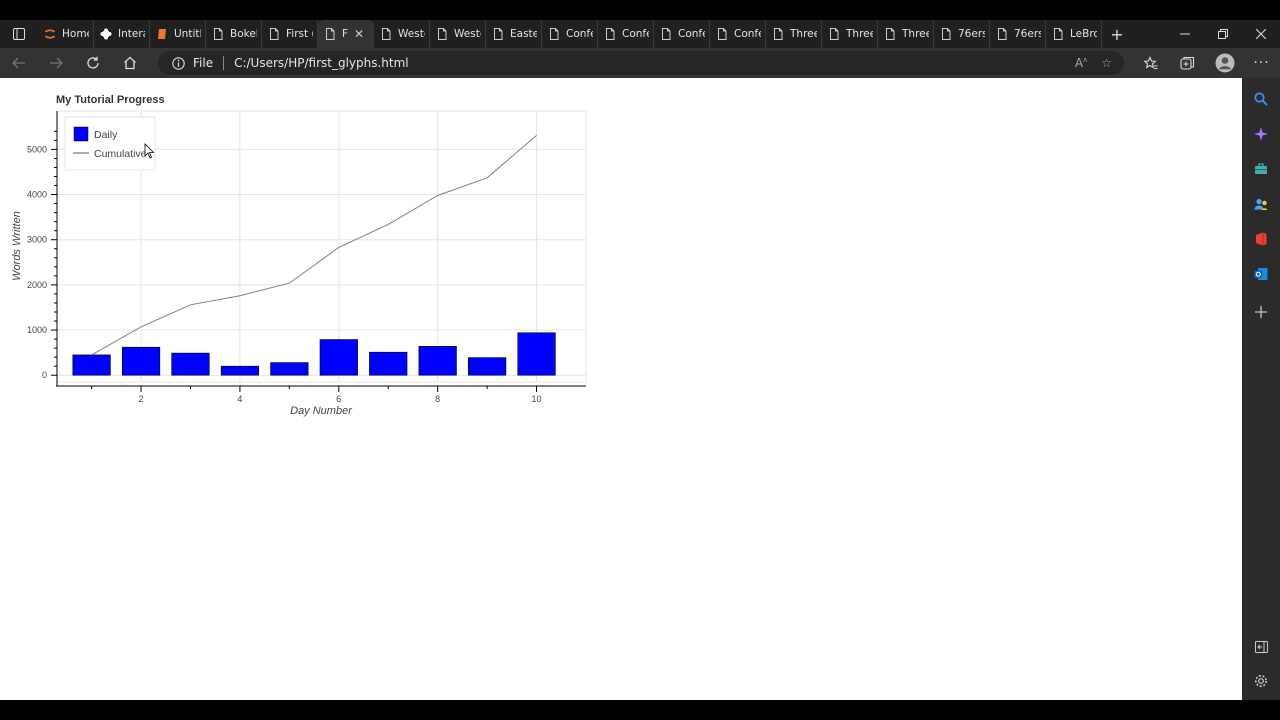  What do you see at coordinates (1261, 681) in the screenshot?
I see `sidebar-settings-button` at bounding box center [1261, 681].